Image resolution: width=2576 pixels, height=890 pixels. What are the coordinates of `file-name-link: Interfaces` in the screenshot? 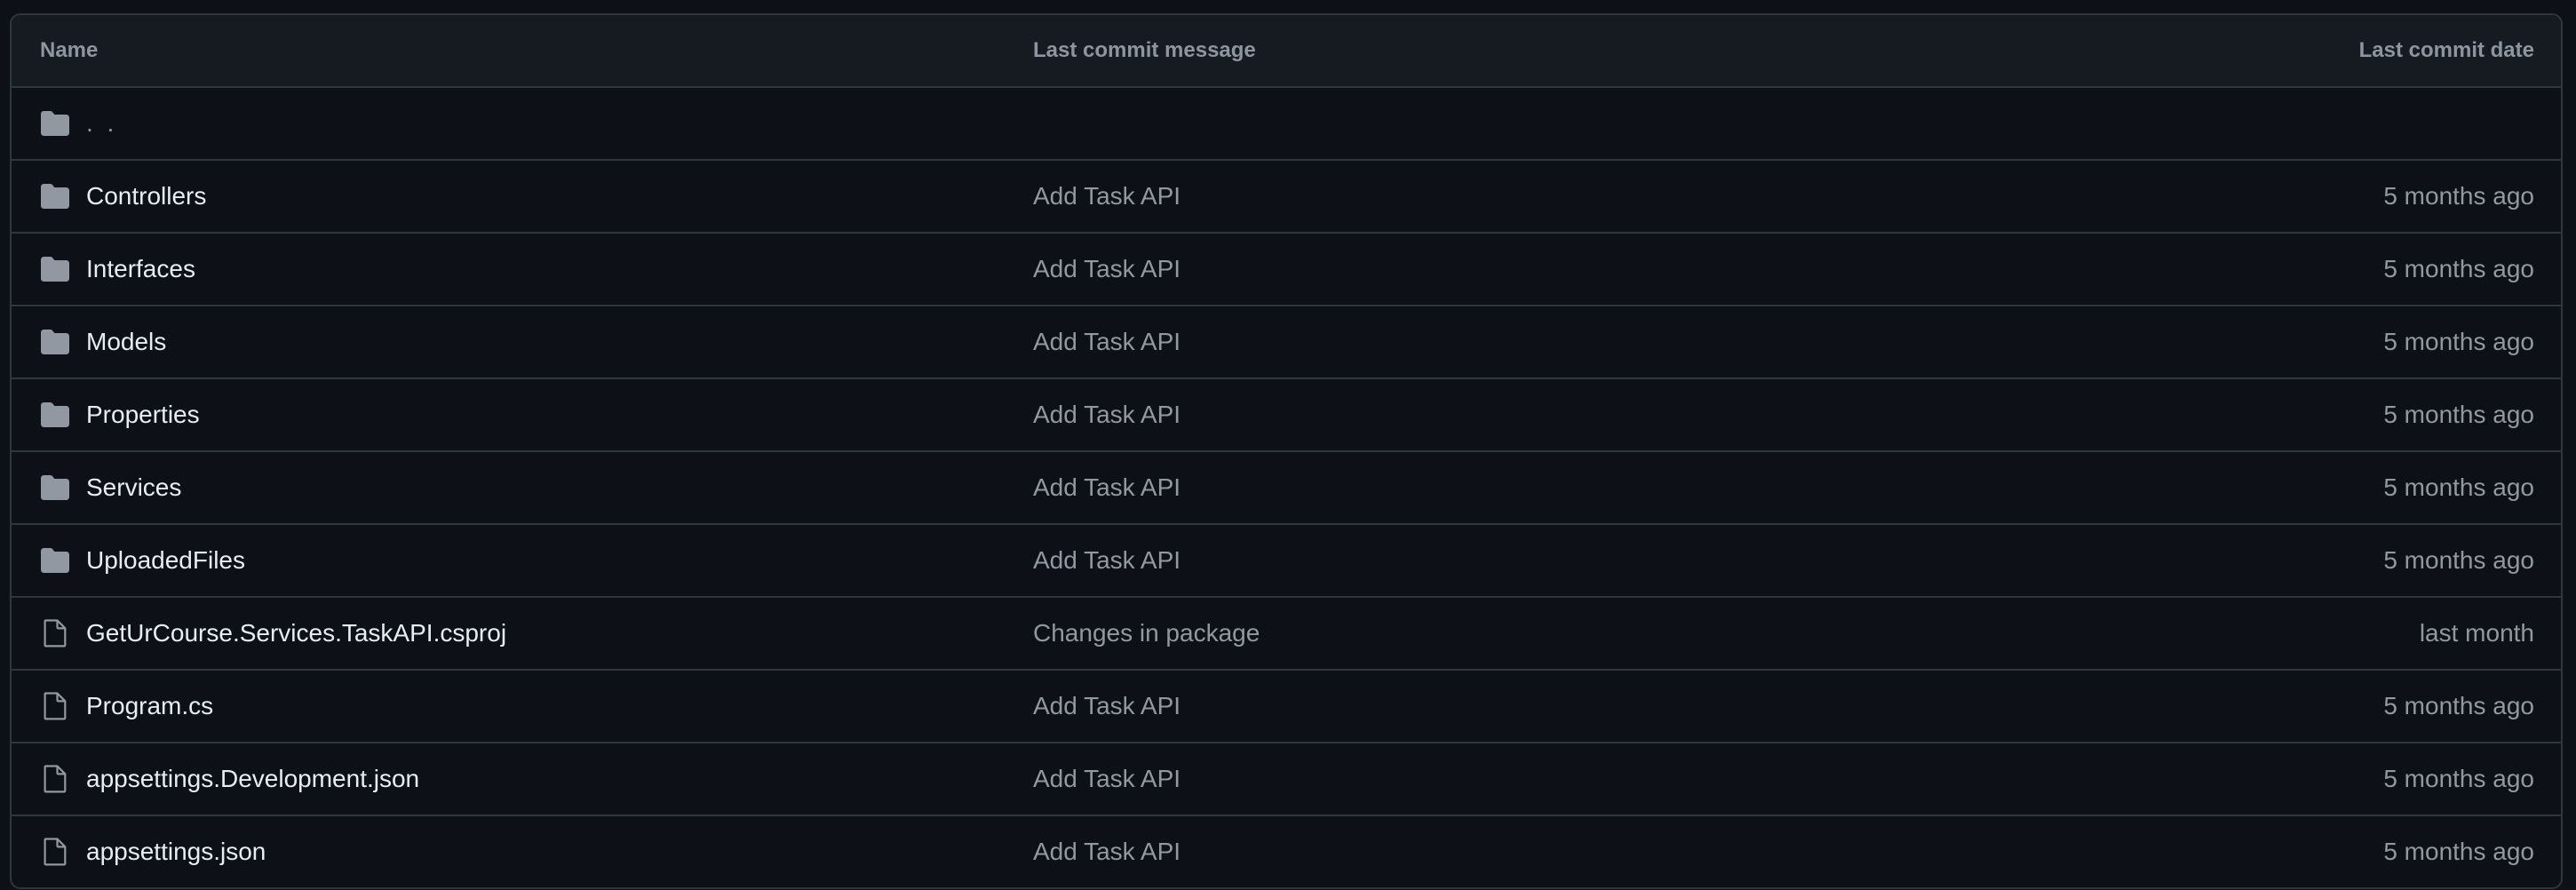 It's located at (140, 269).